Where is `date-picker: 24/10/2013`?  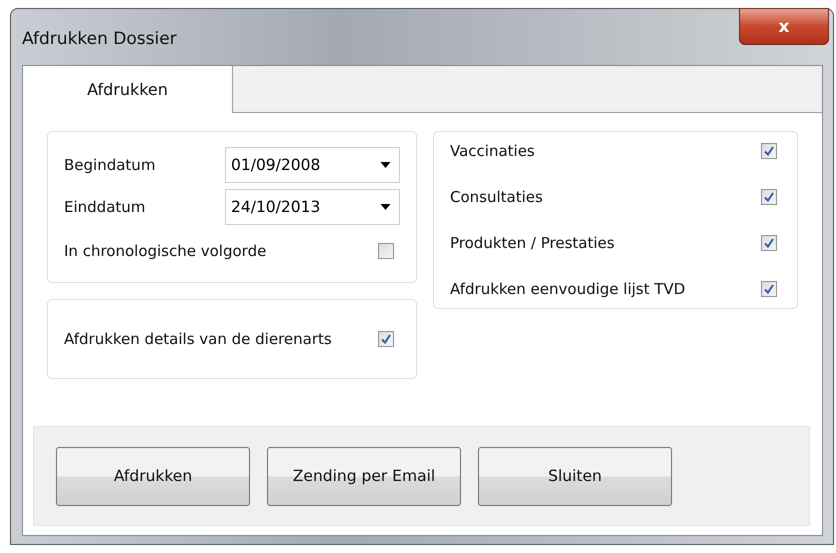
date-picker: 24/10/2013 is located at coordinates (312, 207).